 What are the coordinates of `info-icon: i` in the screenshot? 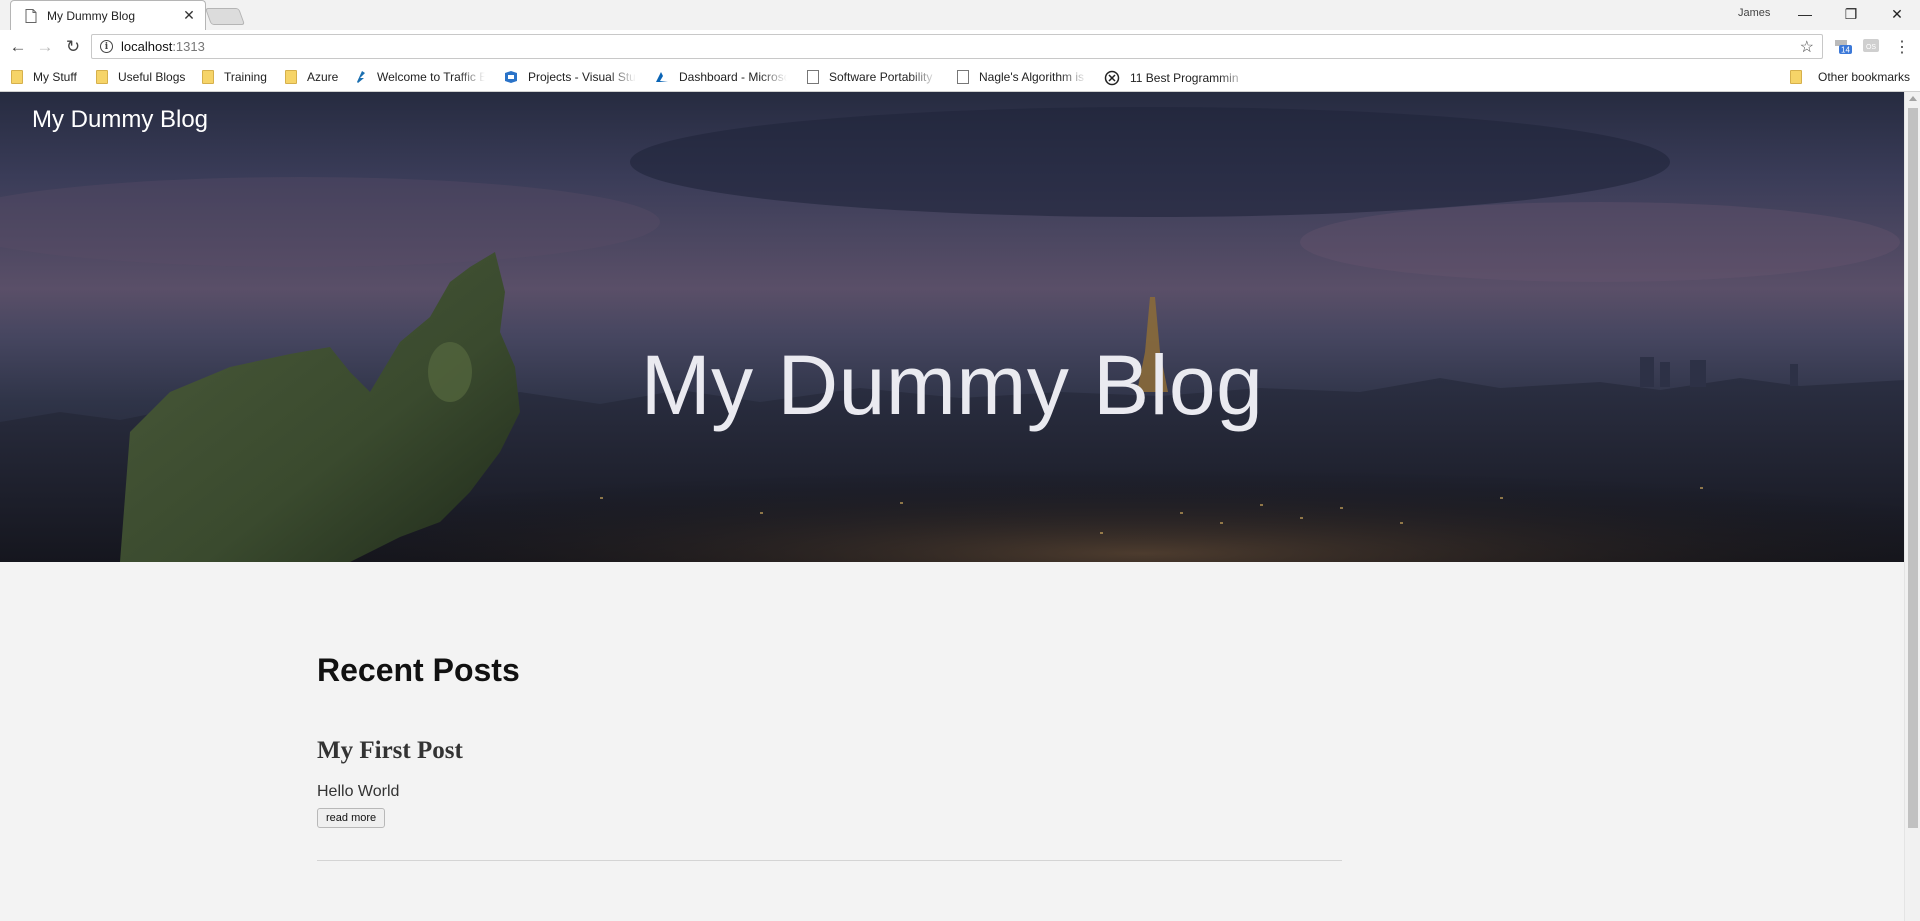 It's located at (106, 46).